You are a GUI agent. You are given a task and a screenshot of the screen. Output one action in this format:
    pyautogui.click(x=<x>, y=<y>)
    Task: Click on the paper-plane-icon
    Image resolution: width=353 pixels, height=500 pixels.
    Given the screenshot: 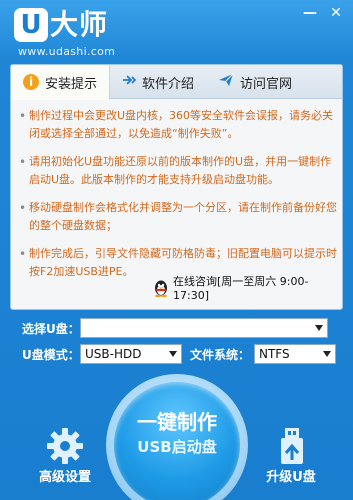 What is the action you would take?
    pyautogui.click(x=226, y=82)
    